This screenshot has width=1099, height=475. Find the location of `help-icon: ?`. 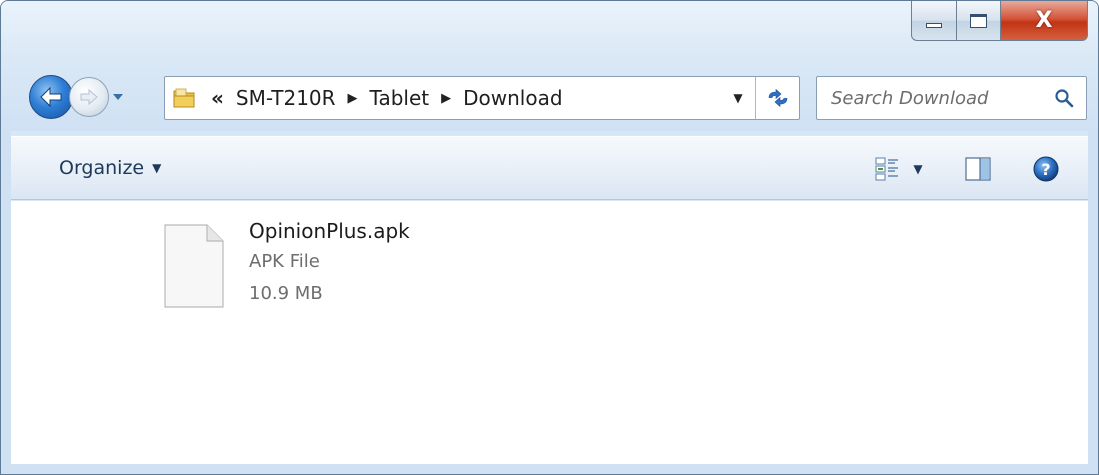

help-icon: ? is located at coordinates (1046, 169).